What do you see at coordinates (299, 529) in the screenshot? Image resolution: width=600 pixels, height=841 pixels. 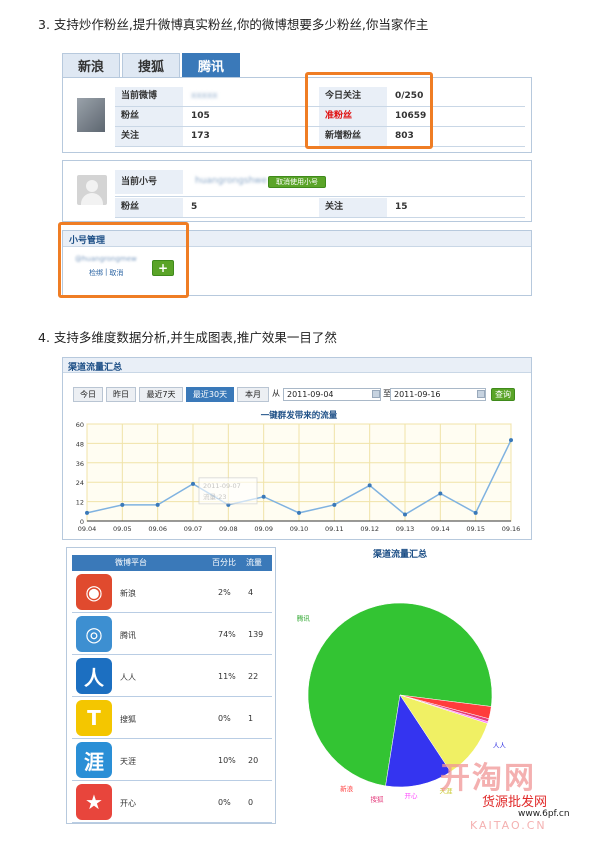 I see `x-tick-label: 09.10` at bounding box center [299, 529].